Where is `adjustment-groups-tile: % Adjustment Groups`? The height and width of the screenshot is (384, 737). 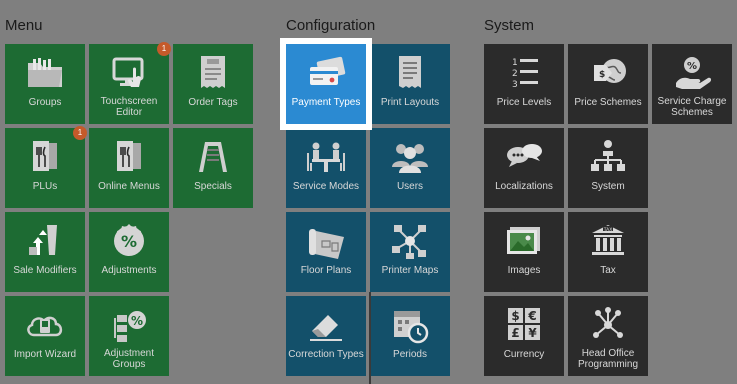 adjustment-groups-tile: % Adjustment Groups is located at coordinates (129, 336).